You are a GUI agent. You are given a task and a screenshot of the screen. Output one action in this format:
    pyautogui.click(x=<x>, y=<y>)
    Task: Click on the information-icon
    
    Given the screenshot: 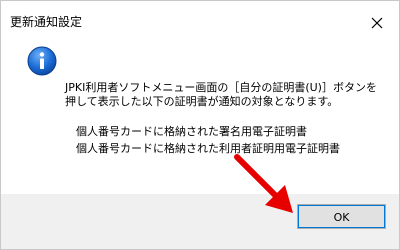 What is the action you would take?
    pyautogui.click(x=42, y=61)
    